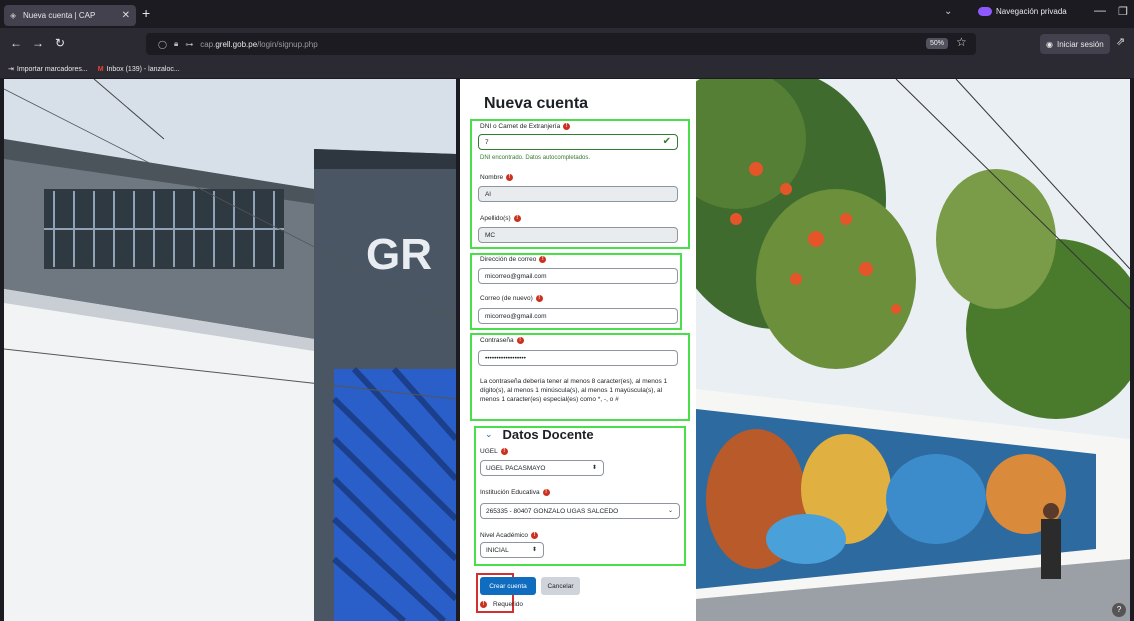 The image size is (1134, 621). What do you see at coordinates (497, 340) in the screenshot?
I see `password-label-text: Contraseña` at bounding box center [497, 340].